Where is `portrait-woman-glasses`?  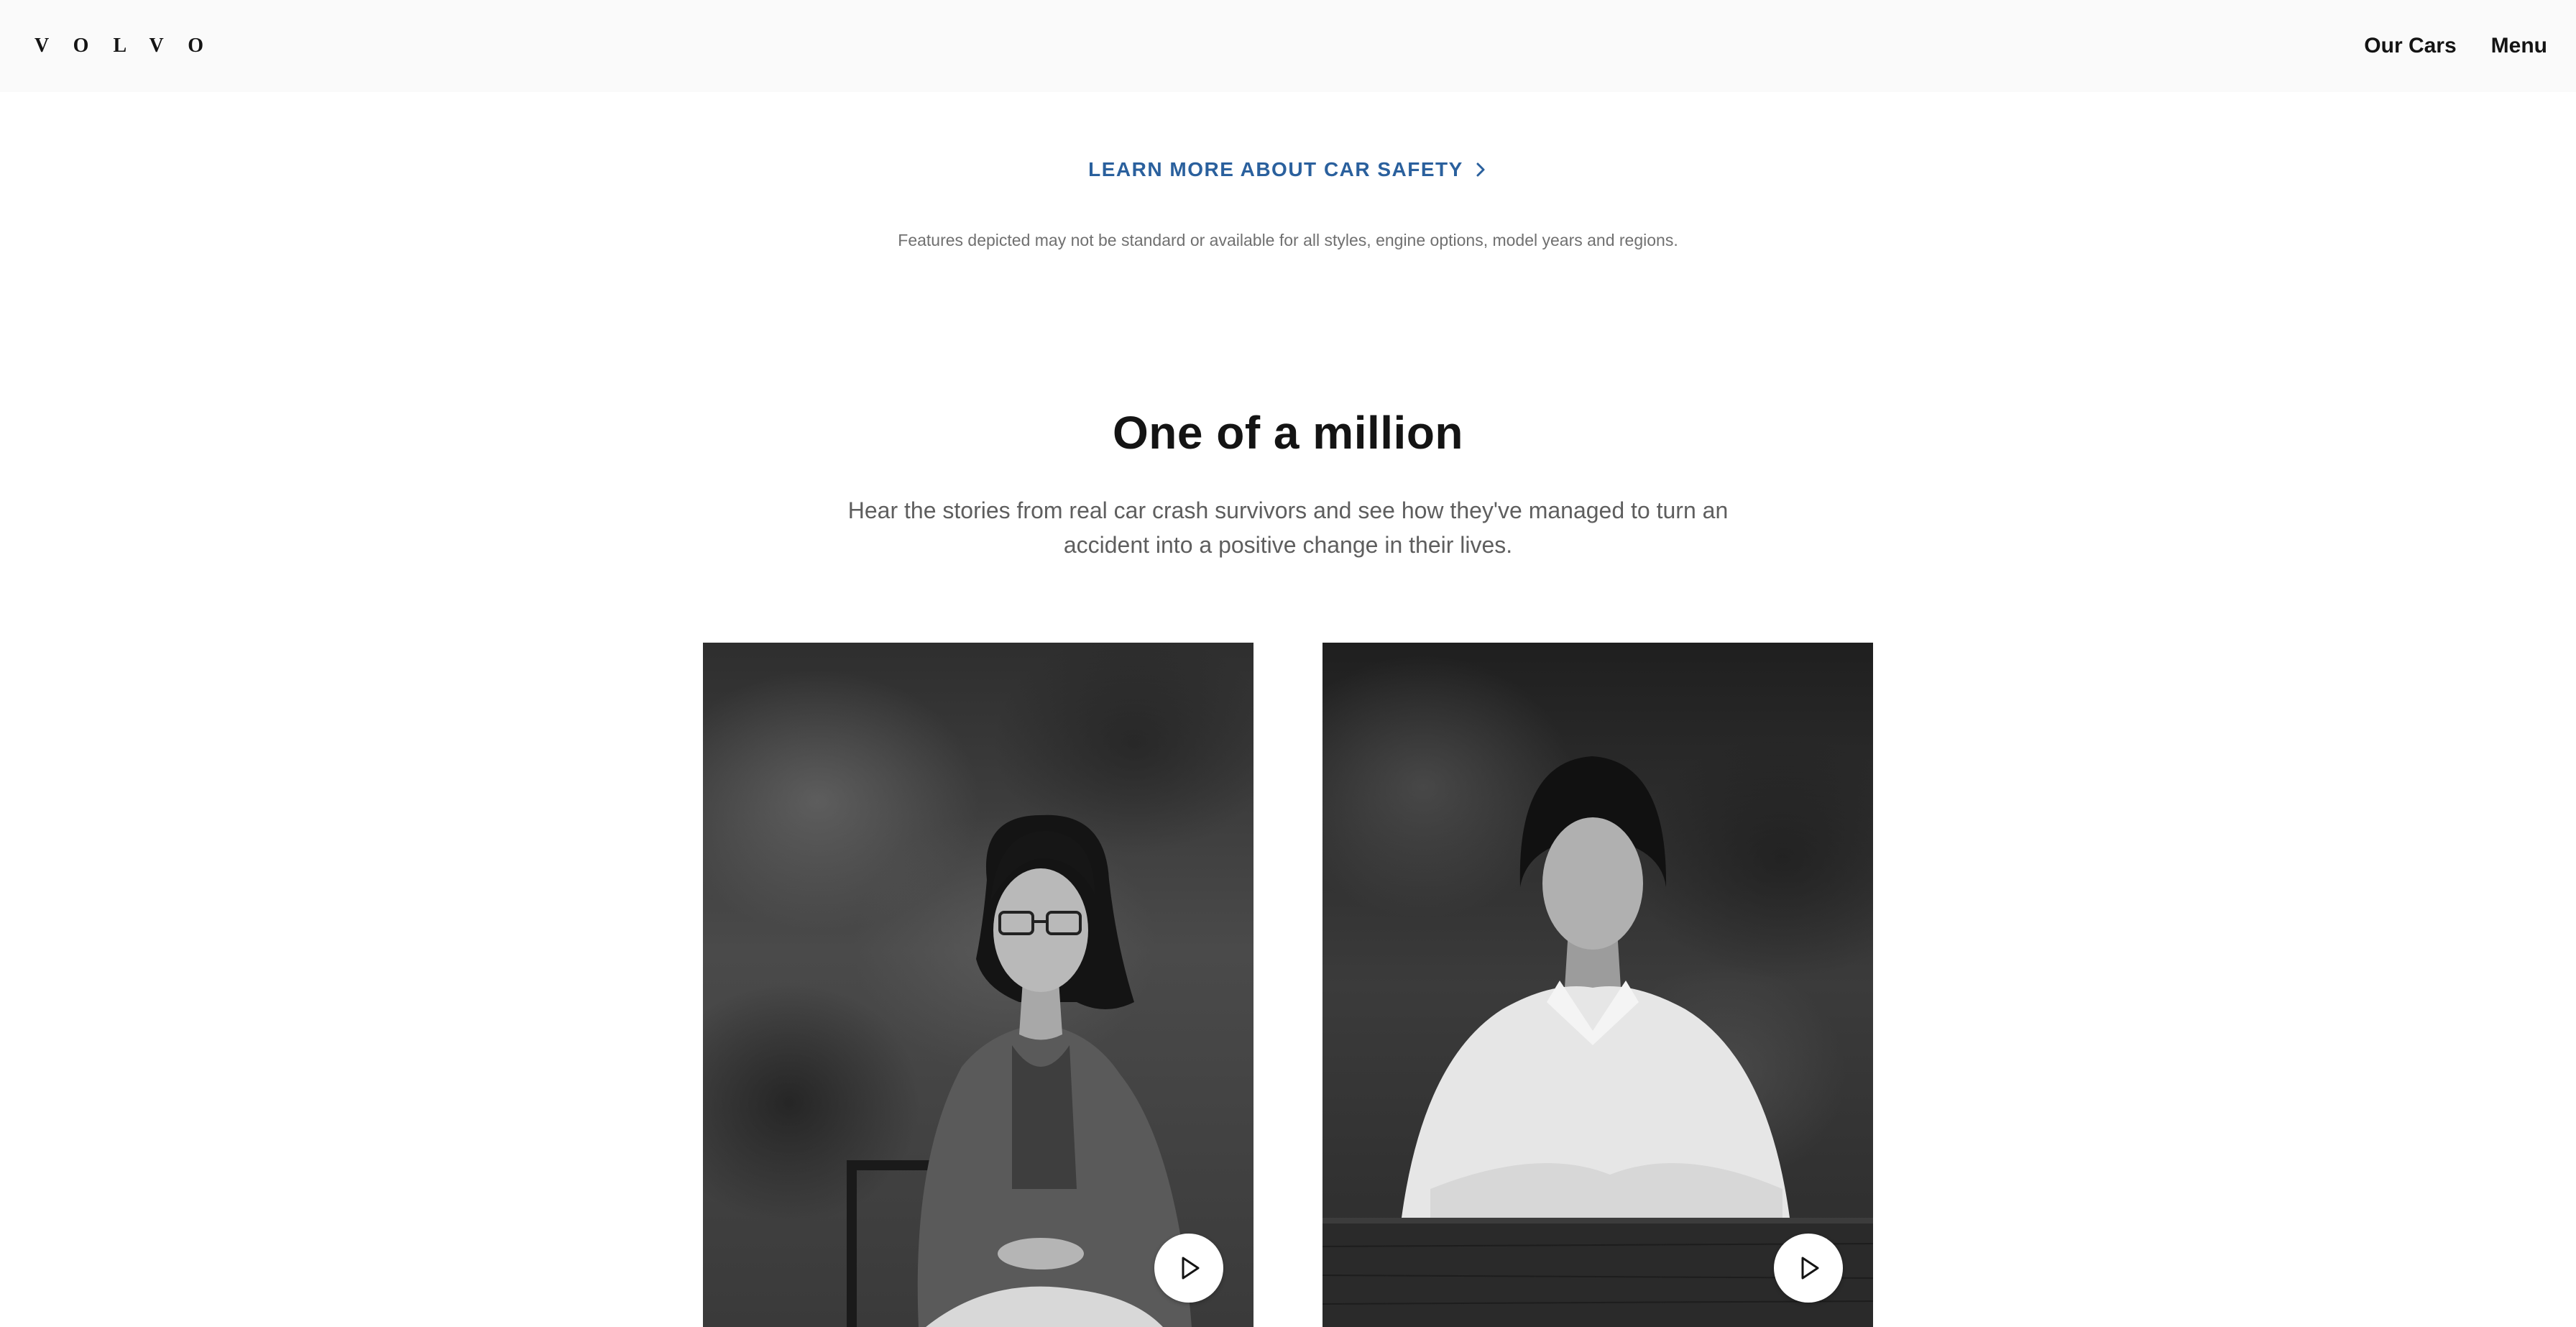
portrait-woman-glasses is located at coordinates (1019, 1070).